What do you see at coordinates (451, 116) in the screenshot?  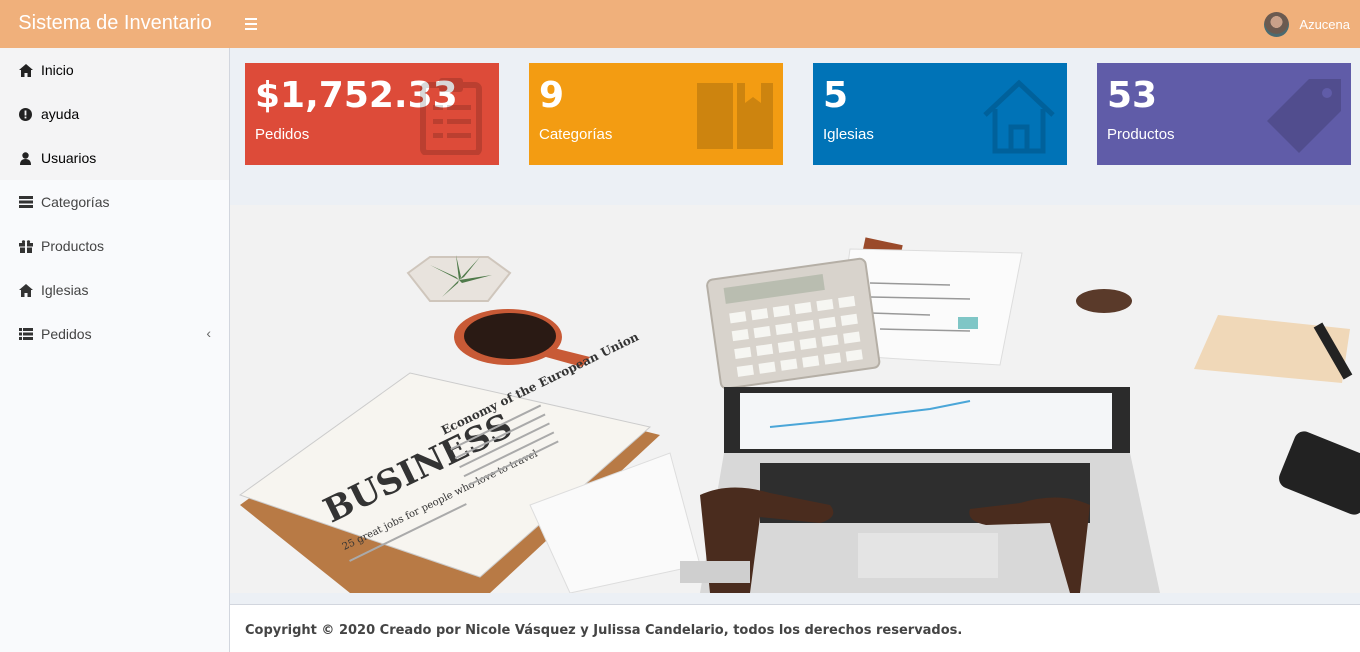 I see `clipboard-icon` at bounding box center [451, 116].